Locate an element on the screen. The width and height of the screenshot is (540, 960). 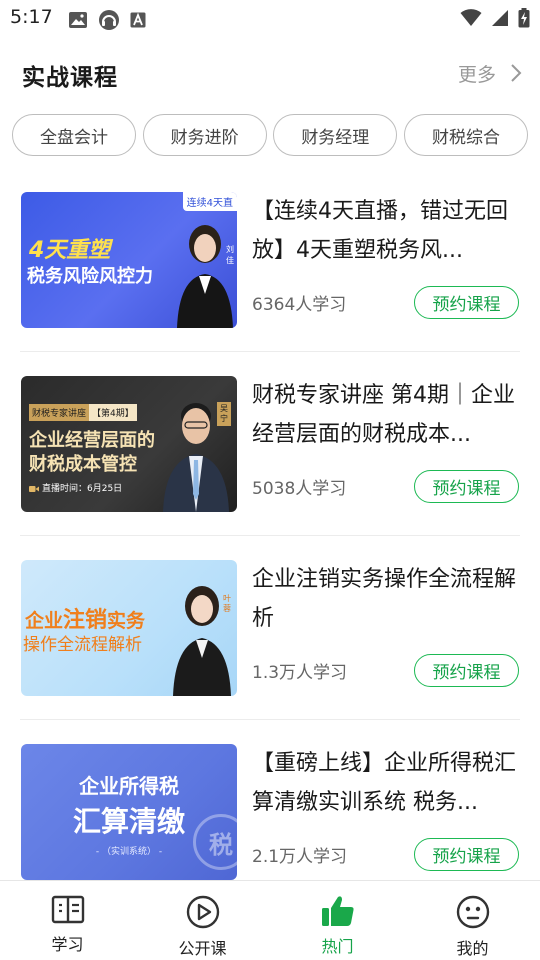
nav-hot: 热门 is located at coordinates (337, 920).